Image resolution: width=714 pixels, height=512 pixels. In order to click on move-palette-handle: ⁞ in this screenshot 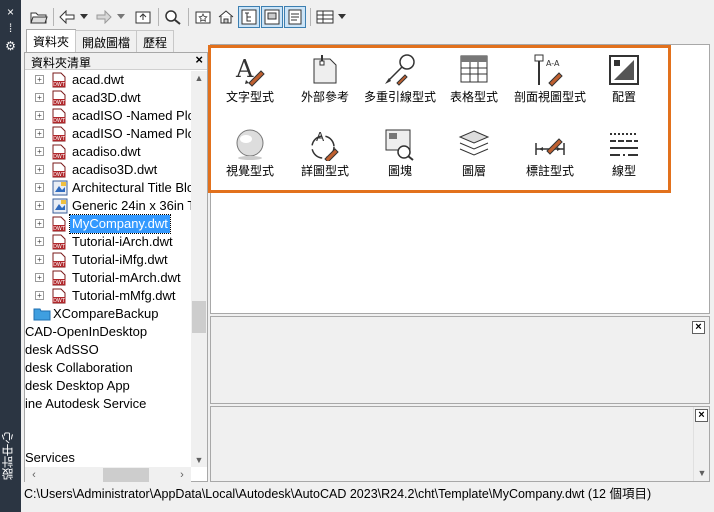, I will do `click(10, 28)`.